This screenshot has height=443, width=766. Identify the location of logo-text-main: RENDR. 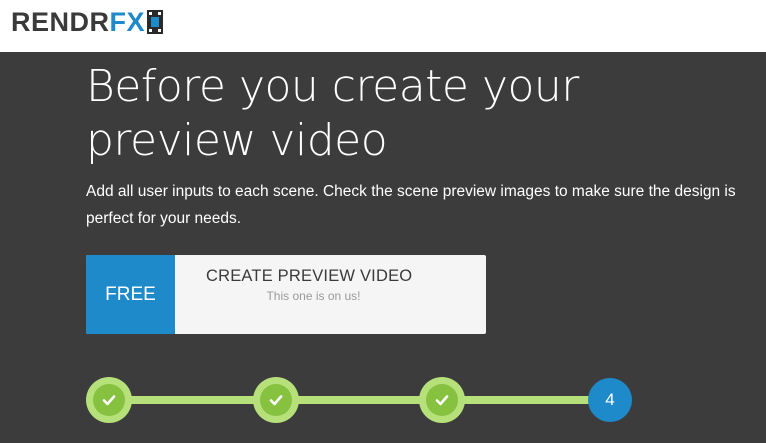
(60, 21).